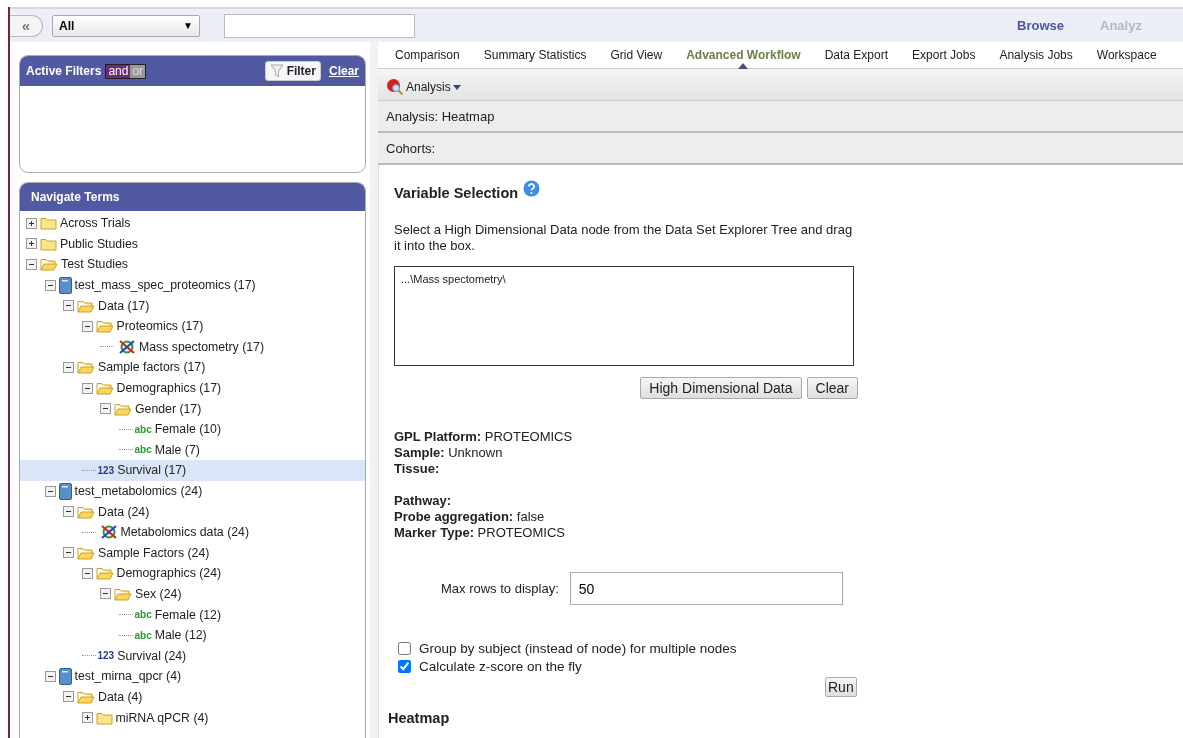  Describe the element at coordinates (319, 25) in the screenshot. I see `search-field` at that location.